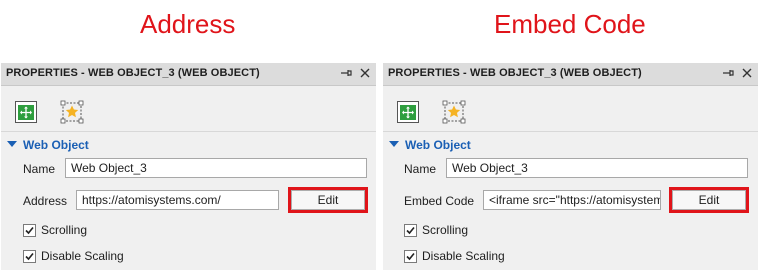 This screenshot has height=270, width=758. What do you see at coordinates (45, 201) in the screenshot?
I see `address-label: Address` at bounding box center [45, 201].